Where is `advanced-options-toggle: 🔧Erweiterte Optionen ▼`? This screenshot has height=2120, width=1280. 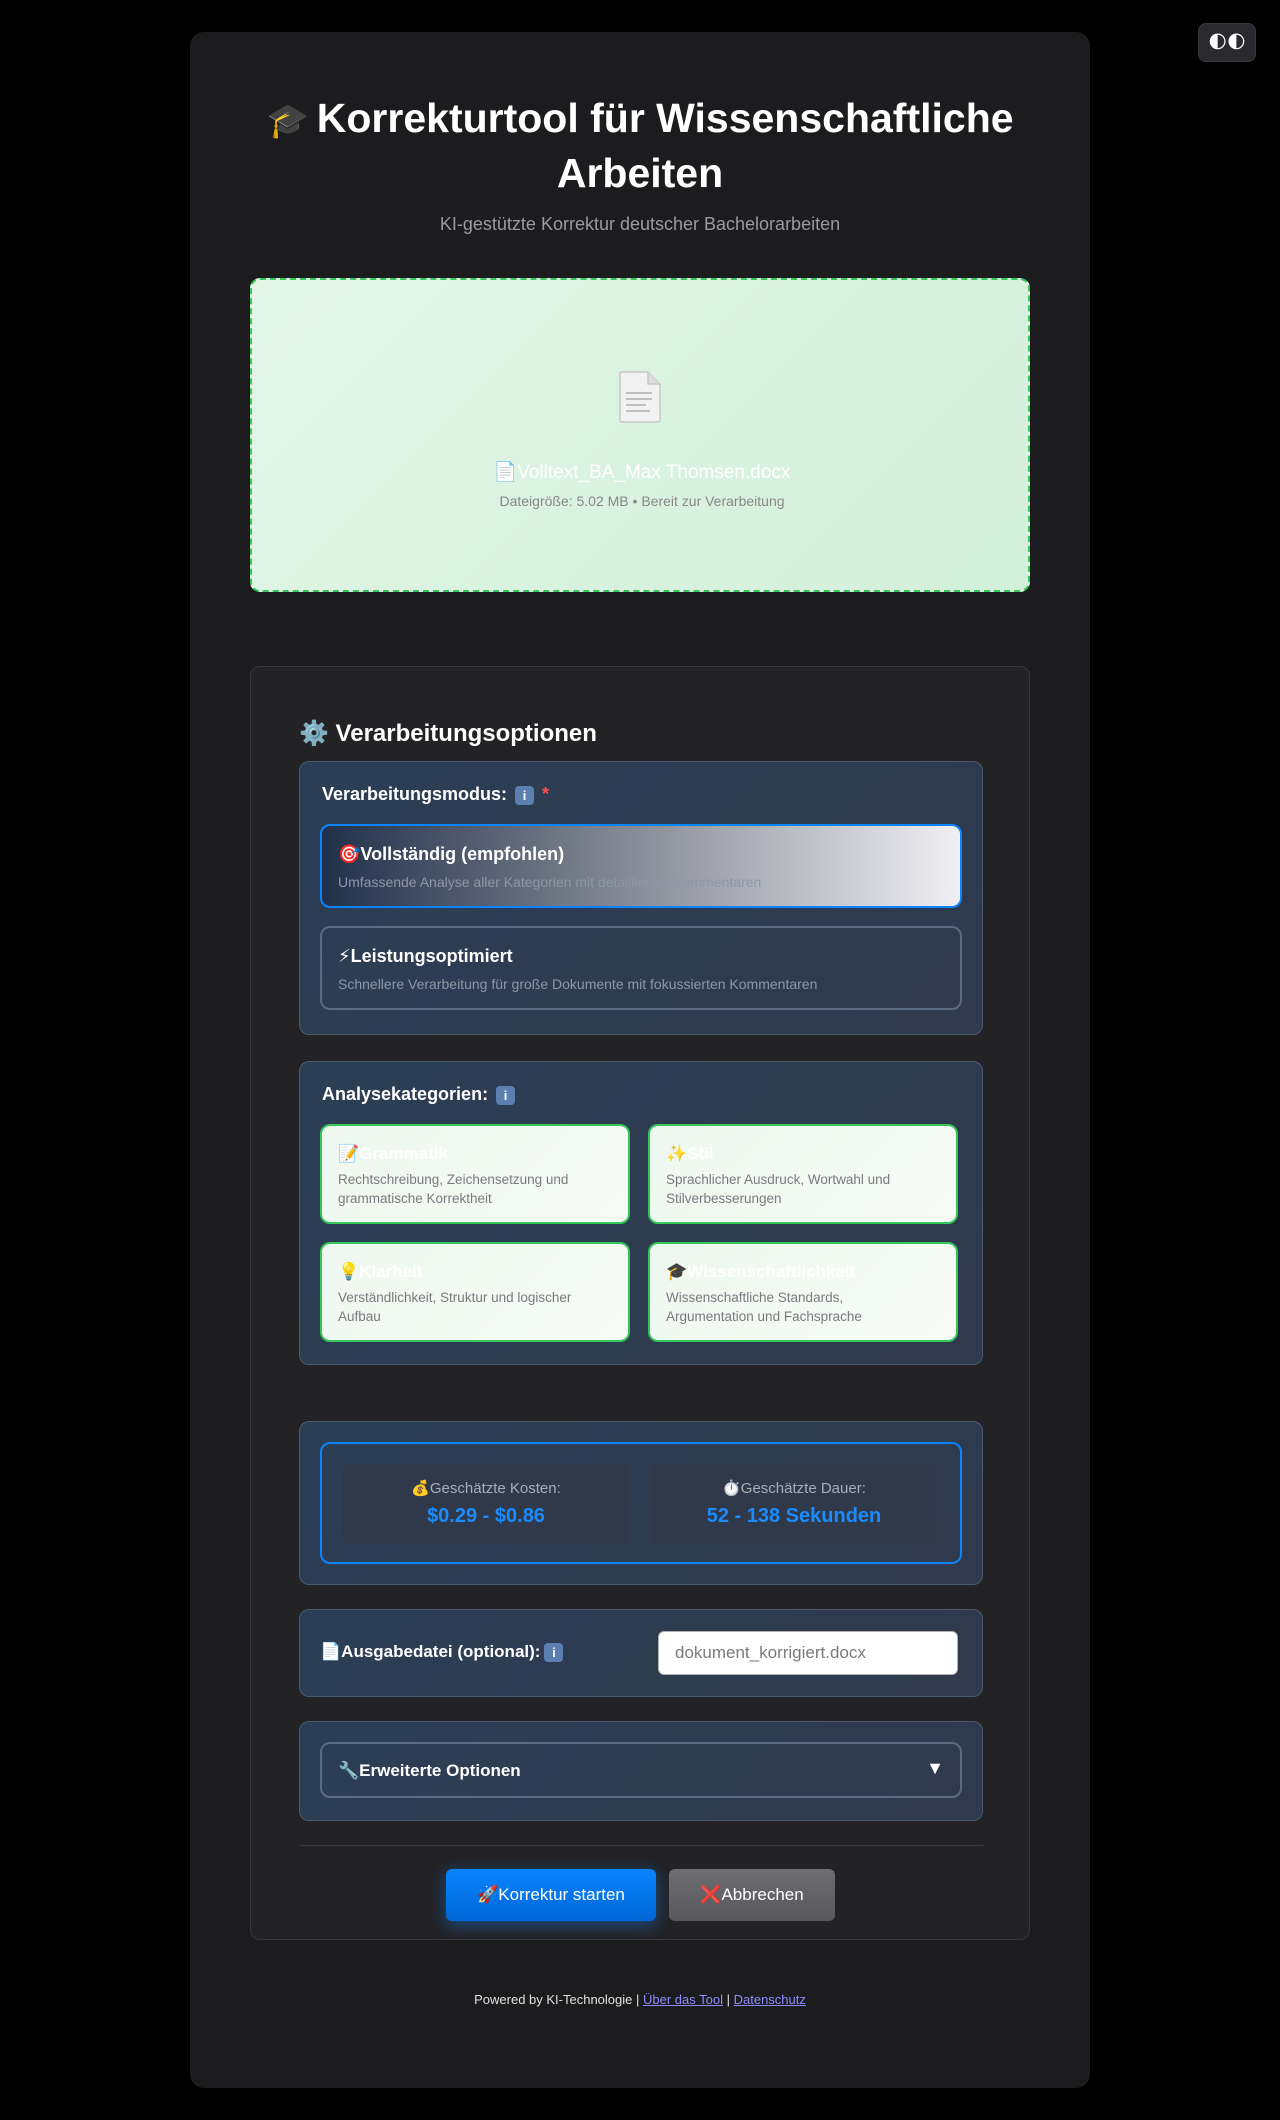 advanced-options-toggle: 🔧Erweiterte Optionen ▼ is located at coordinates (641, 1770).